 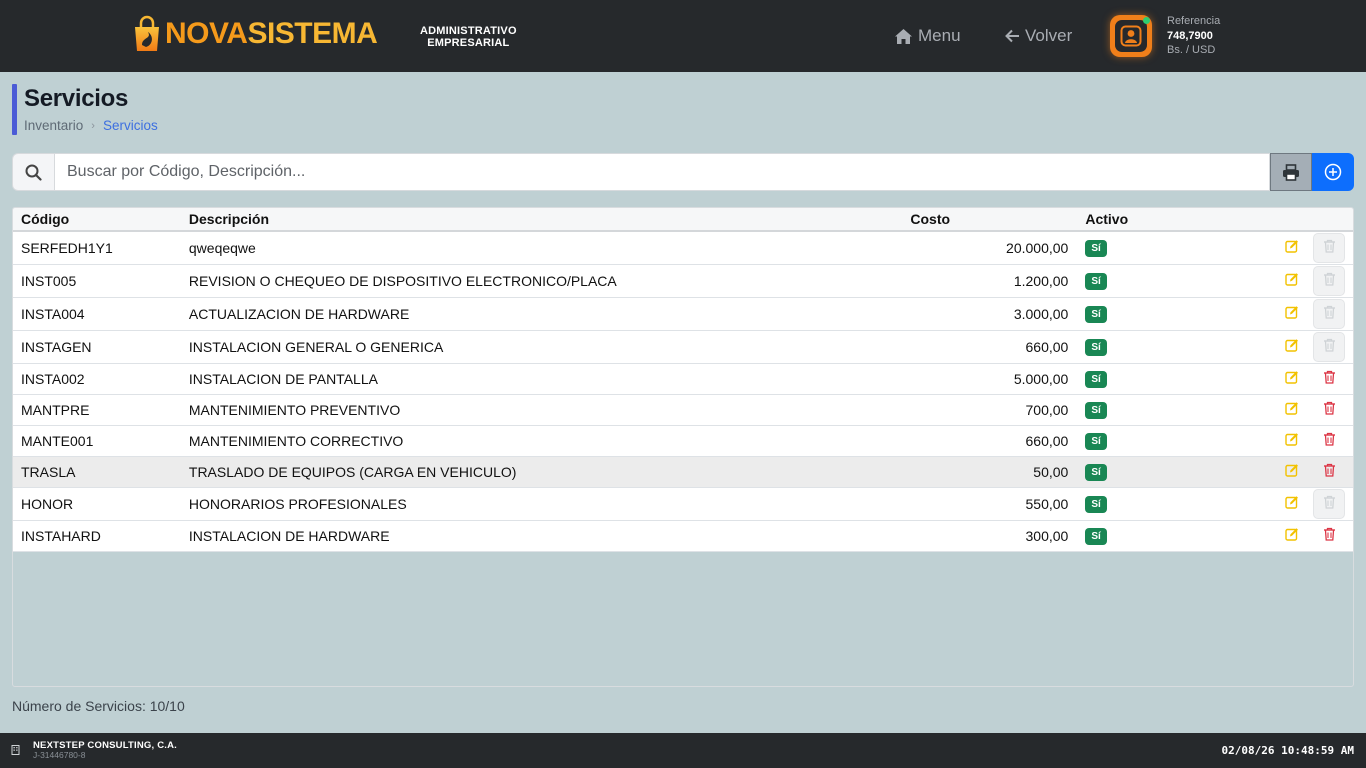 What do you see at coordinates (683, 503) in the screenshot?
I see `table-row: HONOR HONORARIOS PROFESIONALES 550,00 Sí` at bounding box center [683, 503].